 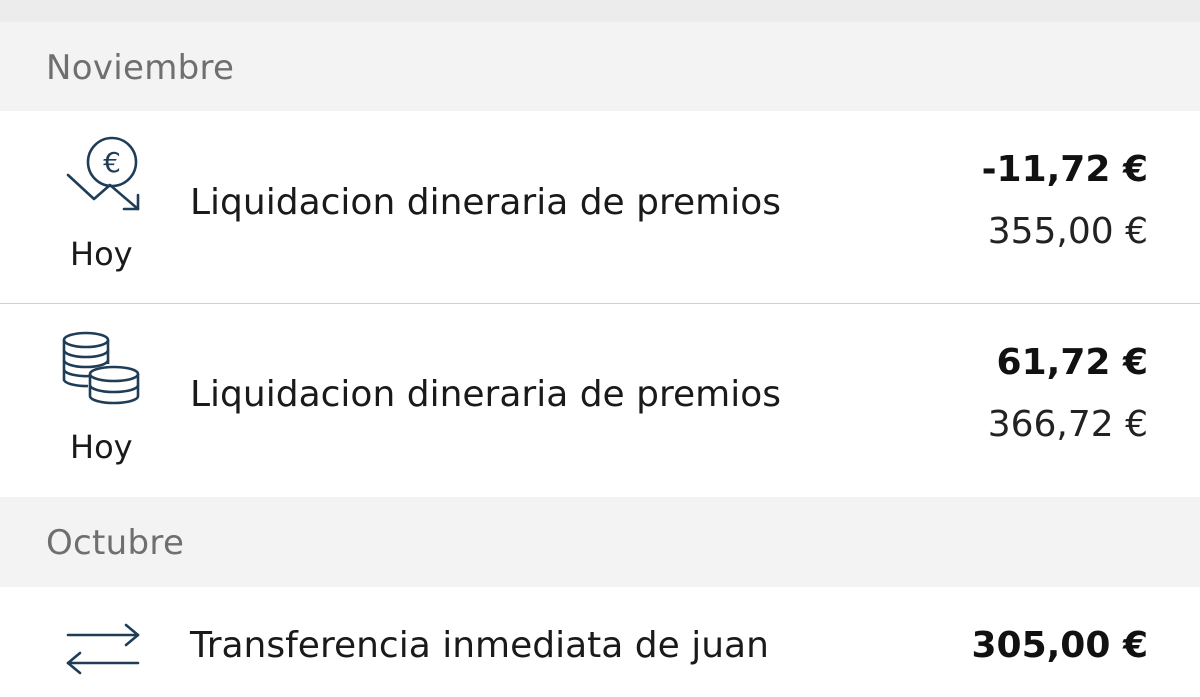 What do you see at coordinates (1072, 362) in the screenshot?
I see `transaction-amount: 61,72 €` at bounding box center [1072, 362].